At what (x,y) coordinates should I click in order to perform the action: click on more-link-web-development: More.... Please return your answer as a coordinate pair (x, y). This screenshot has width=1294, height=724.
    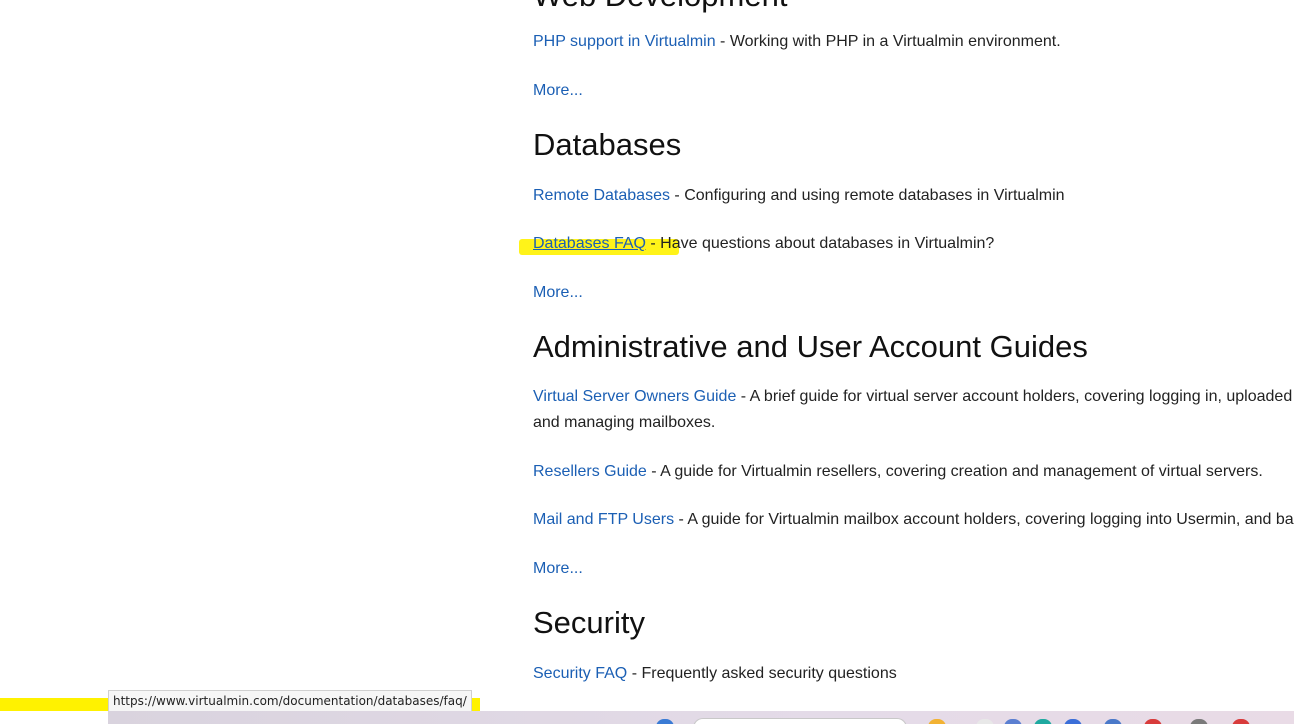
    Looking at the image, I should click on (558, 91).